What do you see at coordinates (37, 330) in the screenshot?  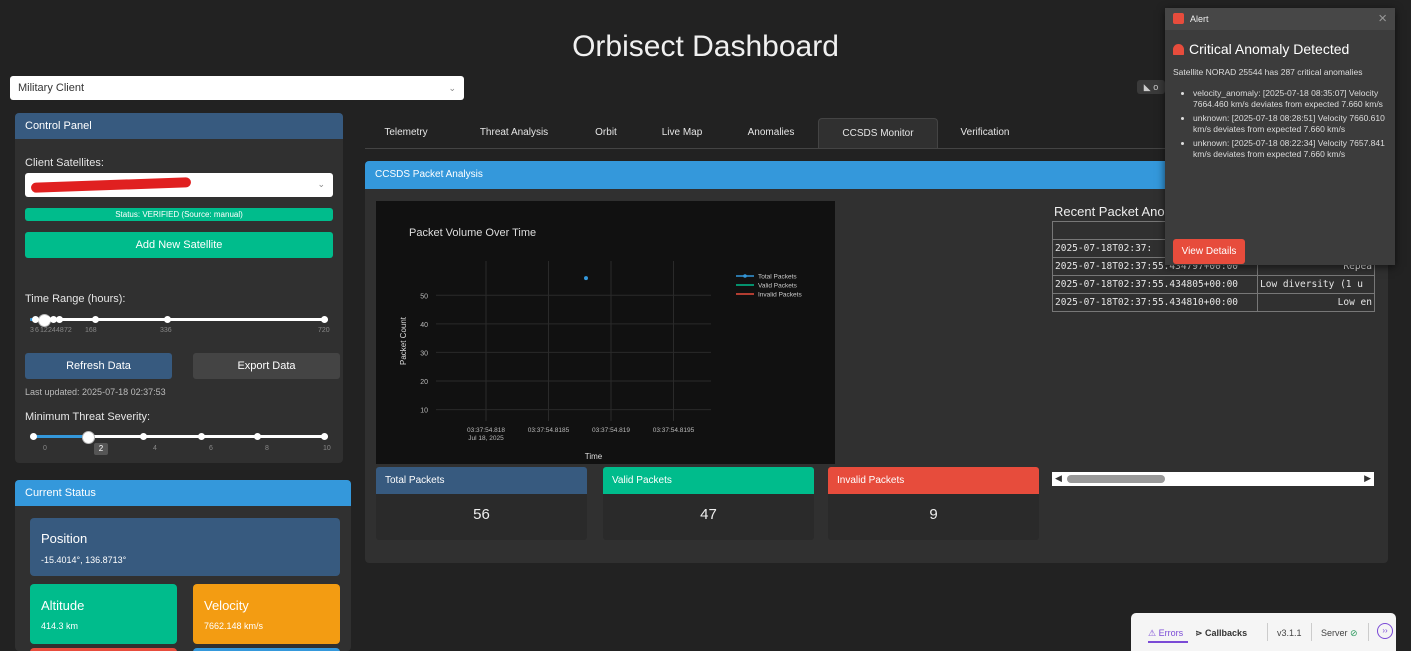 I see `time-tick-label: 6` at bounding box center [37, 330].